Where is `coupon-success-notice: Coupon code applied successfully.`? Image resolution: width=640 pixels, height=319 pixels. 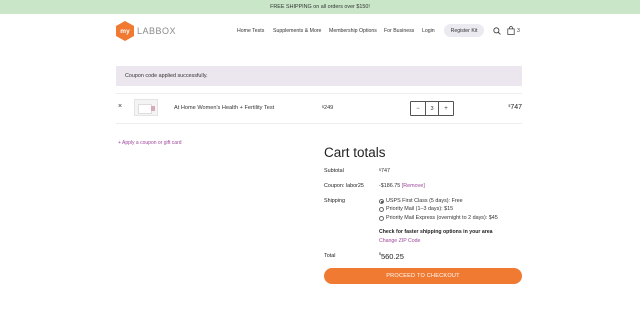
coupon-success-notice: Coupon code applied successfully. is located at coordinates (319, 76).